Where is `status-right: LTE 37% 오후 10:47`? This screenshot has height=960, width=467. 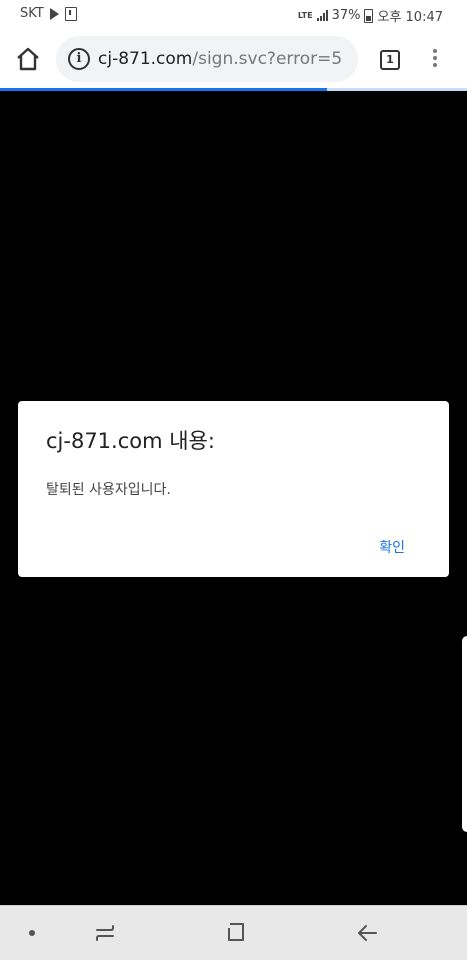 status-right: LTE 37% 오후 10:47 is located at coordinates (370, 15).